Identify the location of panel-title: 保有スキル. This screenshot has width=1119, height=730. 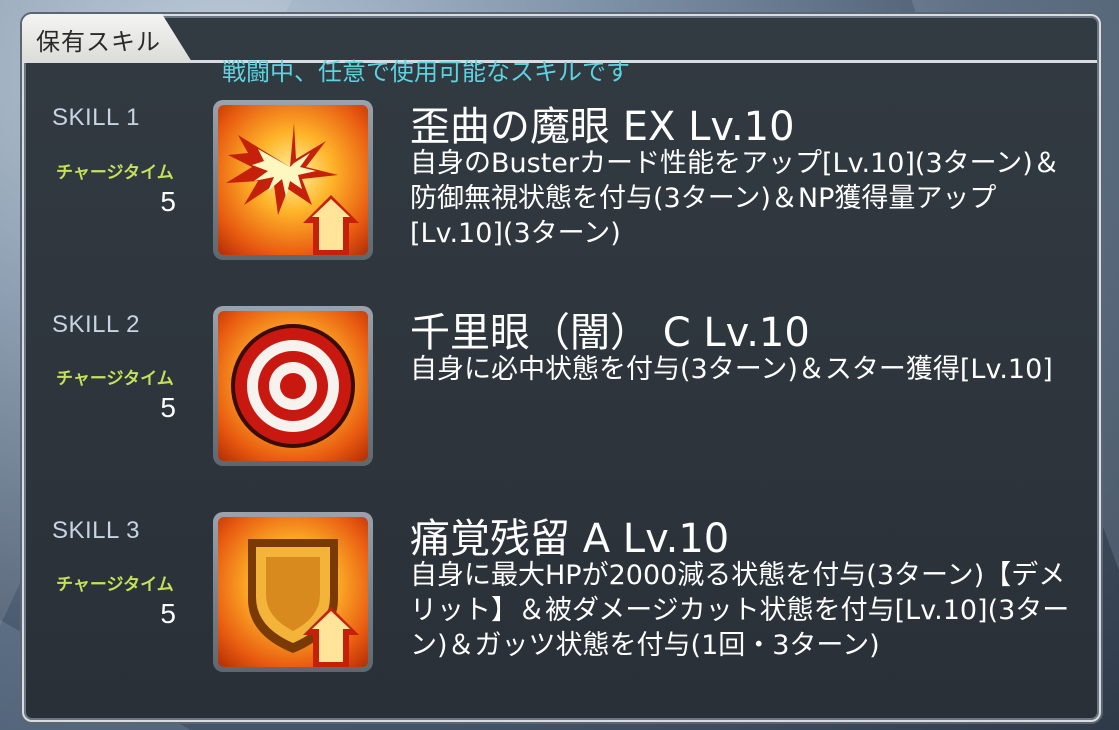
(98, 42).